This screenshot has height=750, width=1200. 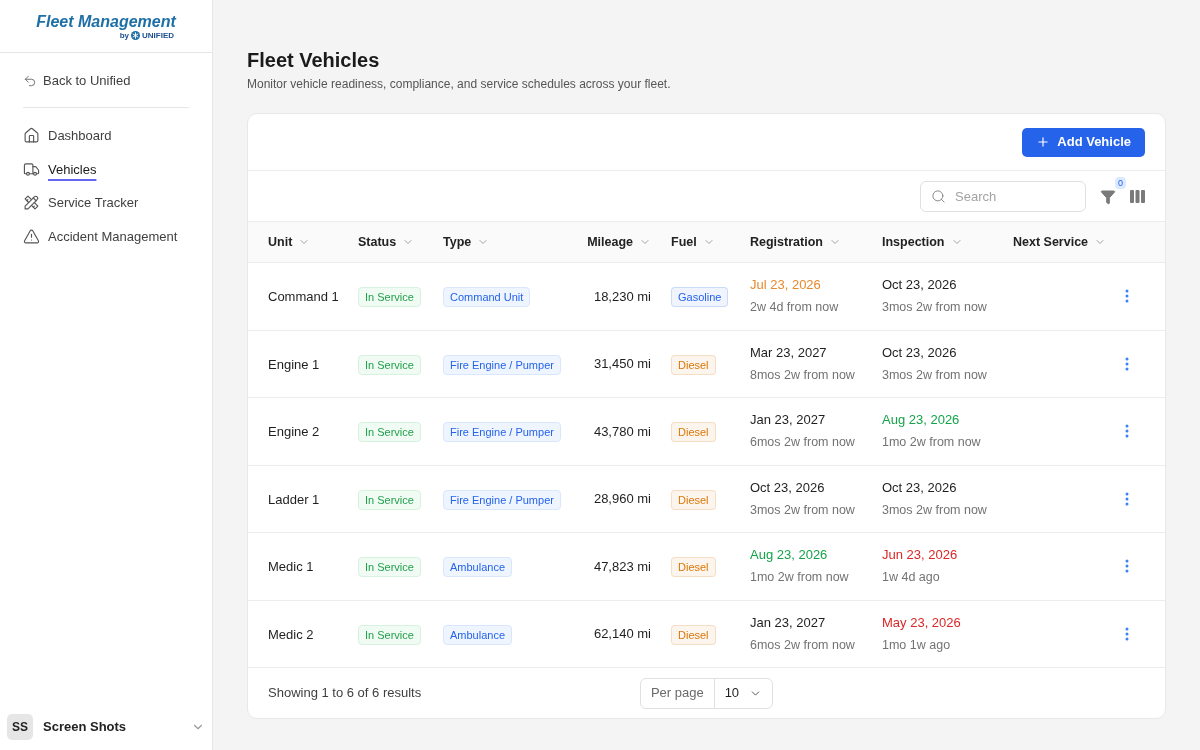 I want to click on results-summary: Showing 1 to 6 of 6 results, so click(x=345, y=693).